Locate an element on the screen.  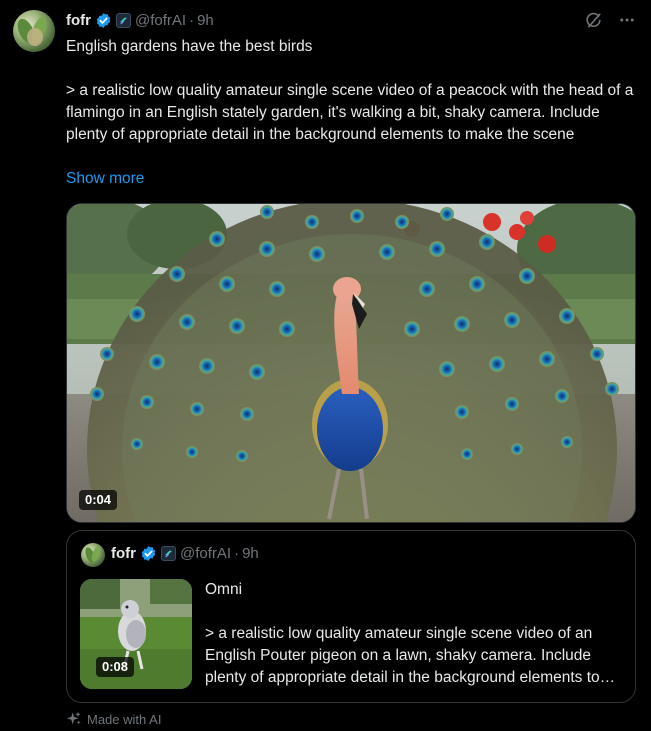
author-name: fofr is located at coordinates (78, 20).